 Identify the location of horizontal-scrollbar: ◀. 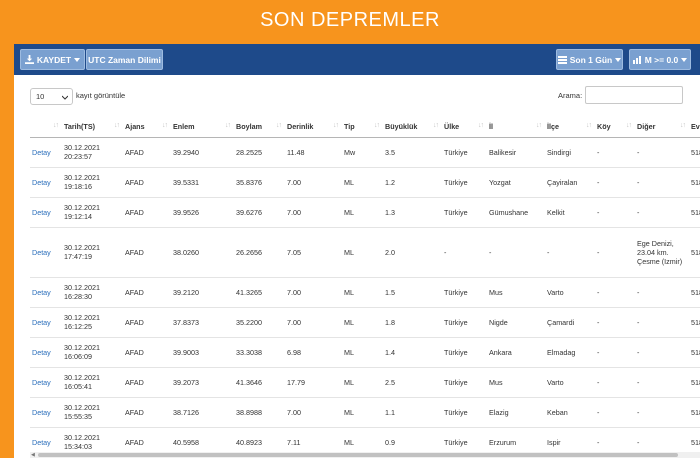
(365, 455).